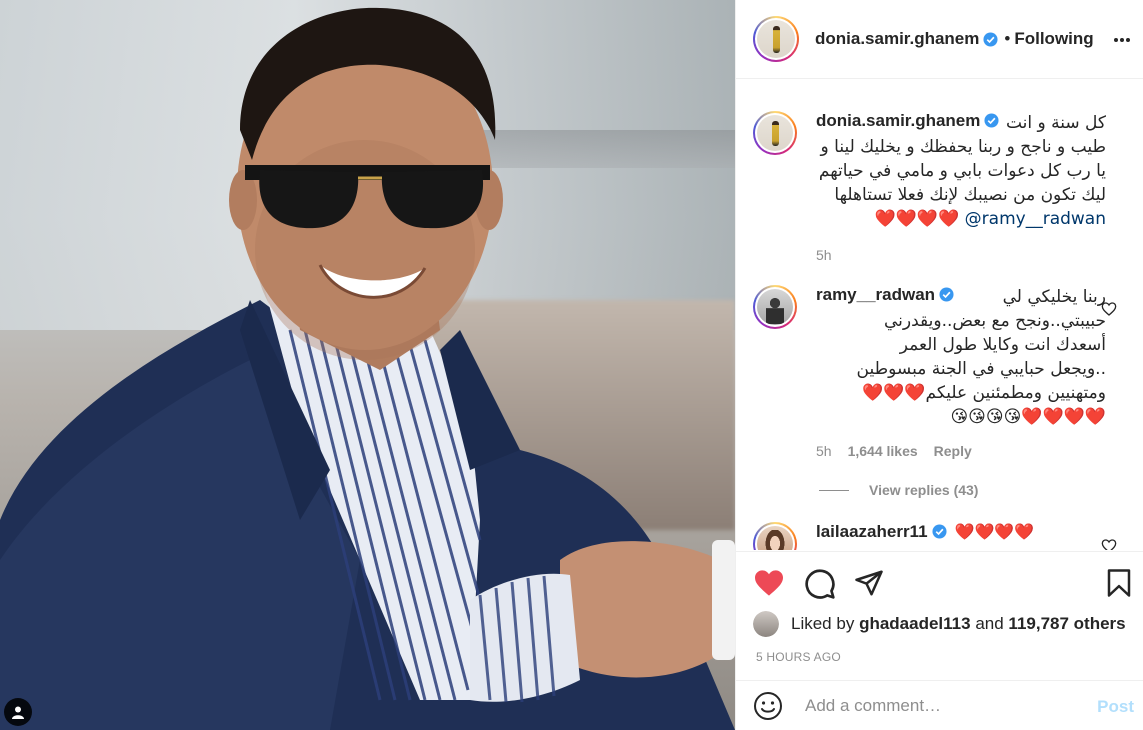 This screenshot has width=1143, height=730. What do you see at coordinates (995, 321) in the screenshot?
I see `comment-text: حبيبتي..ونجح مع بعض..ويقدرني` at bounding box center [995, 321].